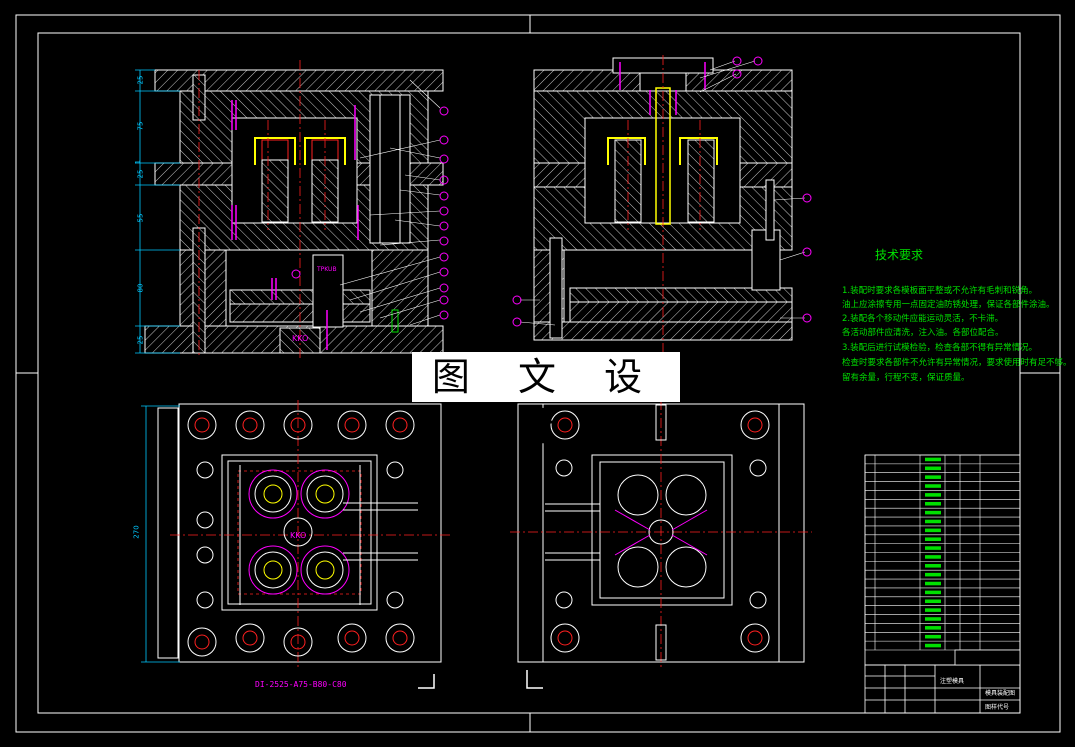 Image resolution: width=1075 pixels, height=747 pixels. Describe the element at coordinates (289, 210) in the screenshot. I see `front-section-view` at that location.